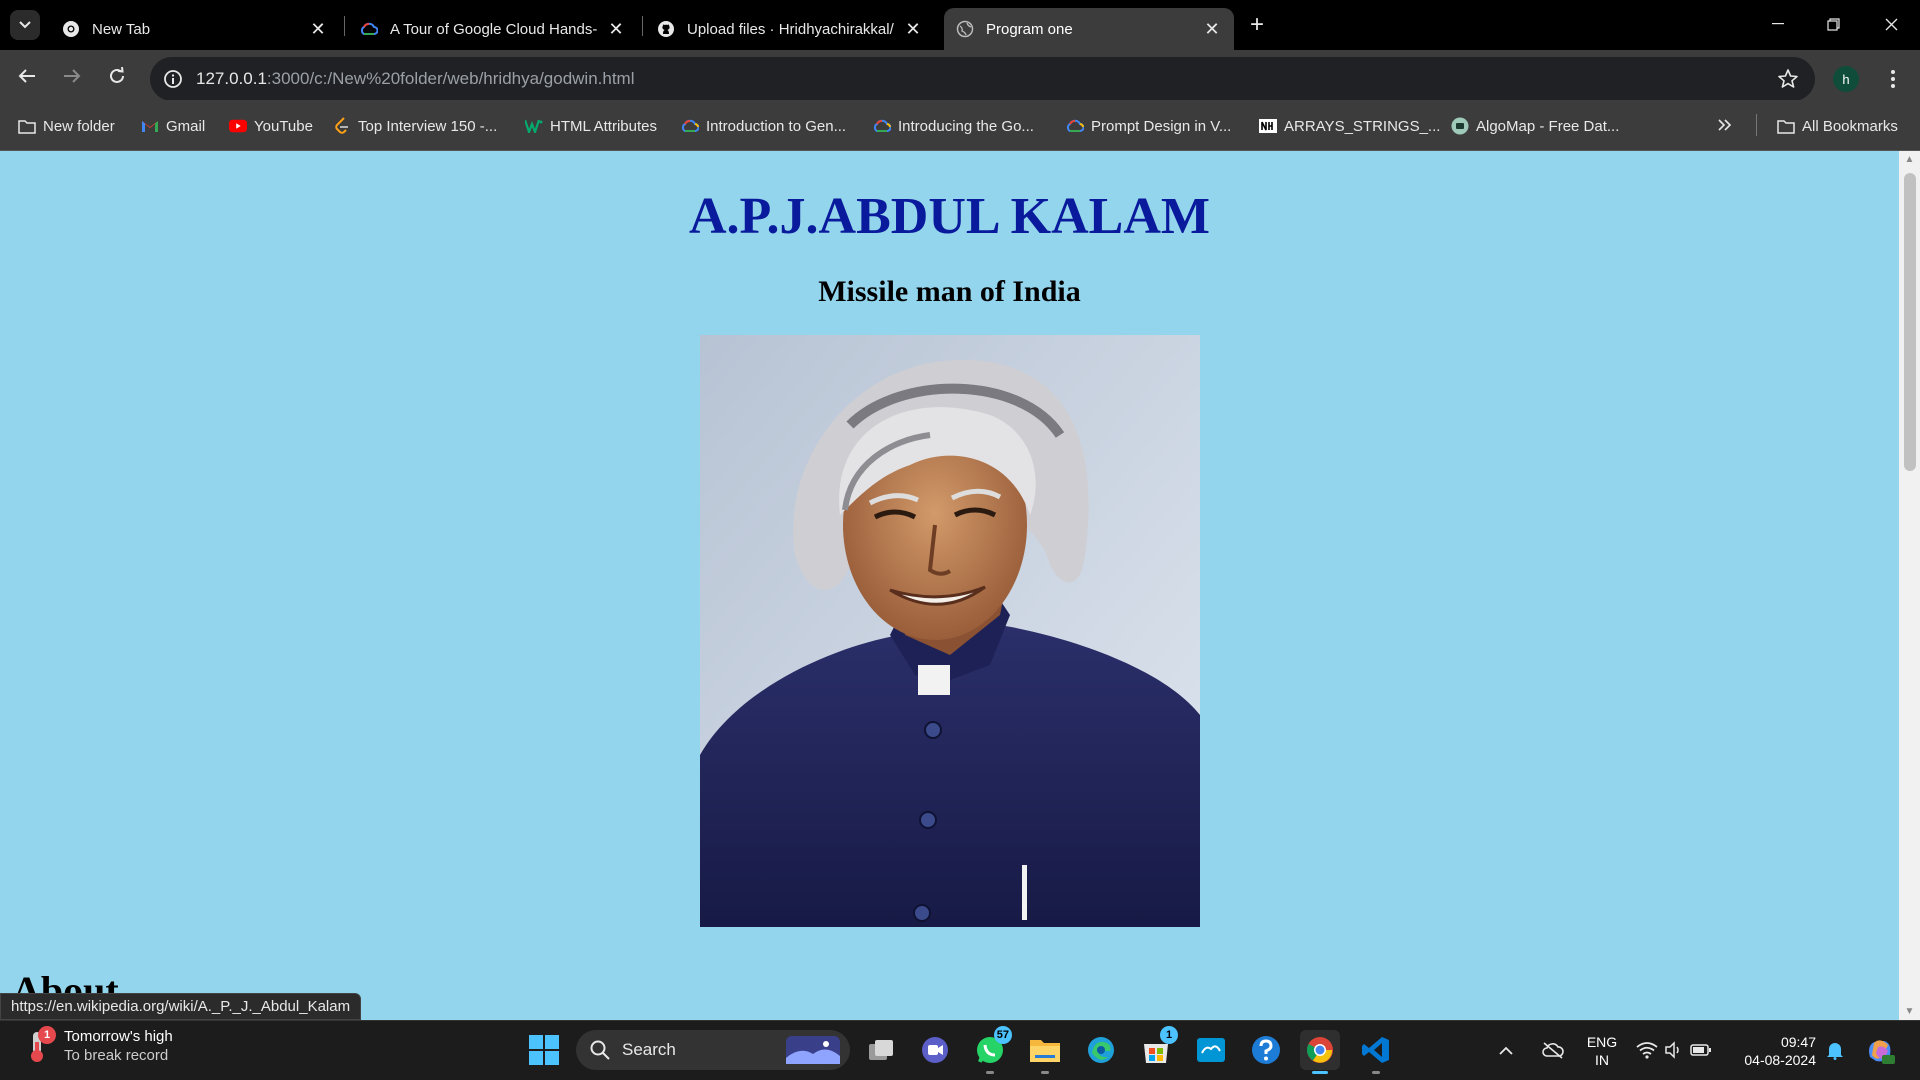  I want to click on bookmark-star-icon, so click(1788, 79).